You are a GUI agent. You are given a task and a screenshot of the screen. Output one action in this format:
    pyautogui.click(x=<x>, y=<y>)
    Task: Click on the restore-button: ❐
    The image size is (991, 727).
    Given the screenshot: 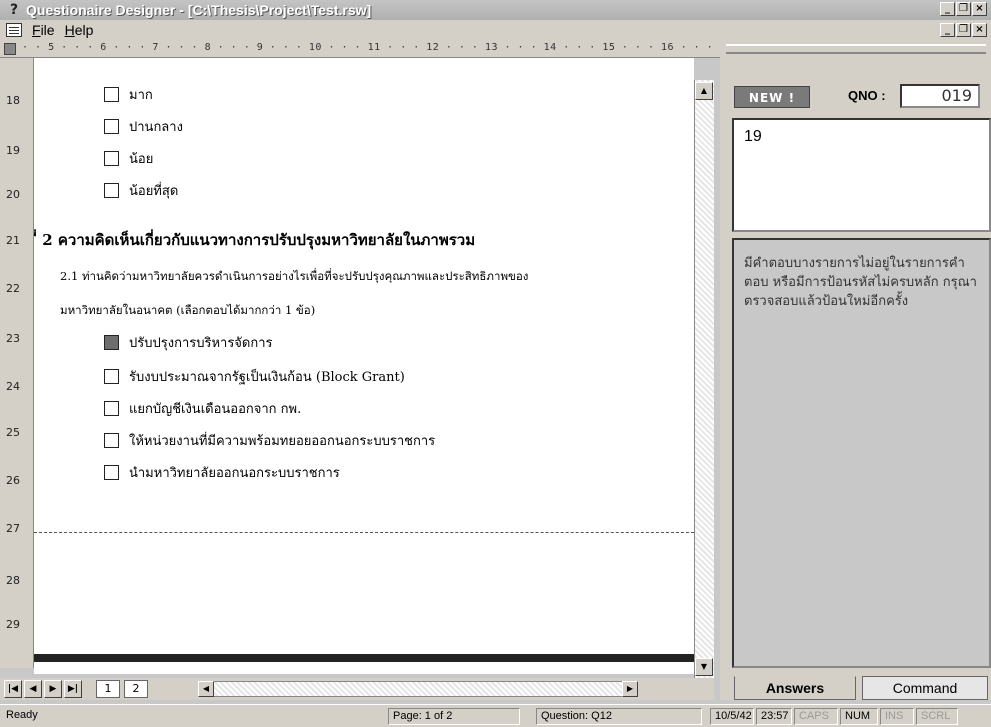 What is the action you would take?
    pyautogui.click(x=963, y=9)
    